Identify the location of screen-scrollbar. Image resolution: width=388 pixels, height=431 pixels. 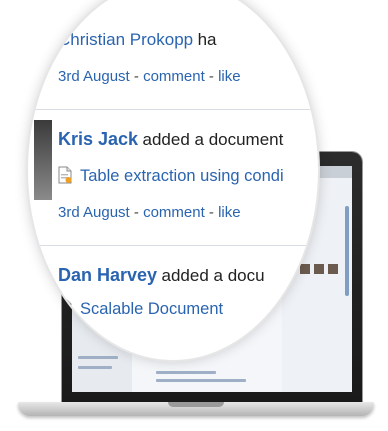
(347, 251).